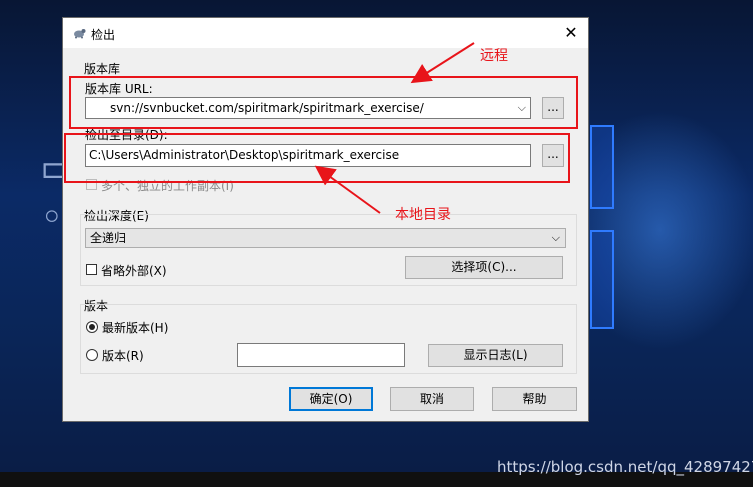  I want to click on depth-dropdown: 全递归 ⌵, so click(325, 238).